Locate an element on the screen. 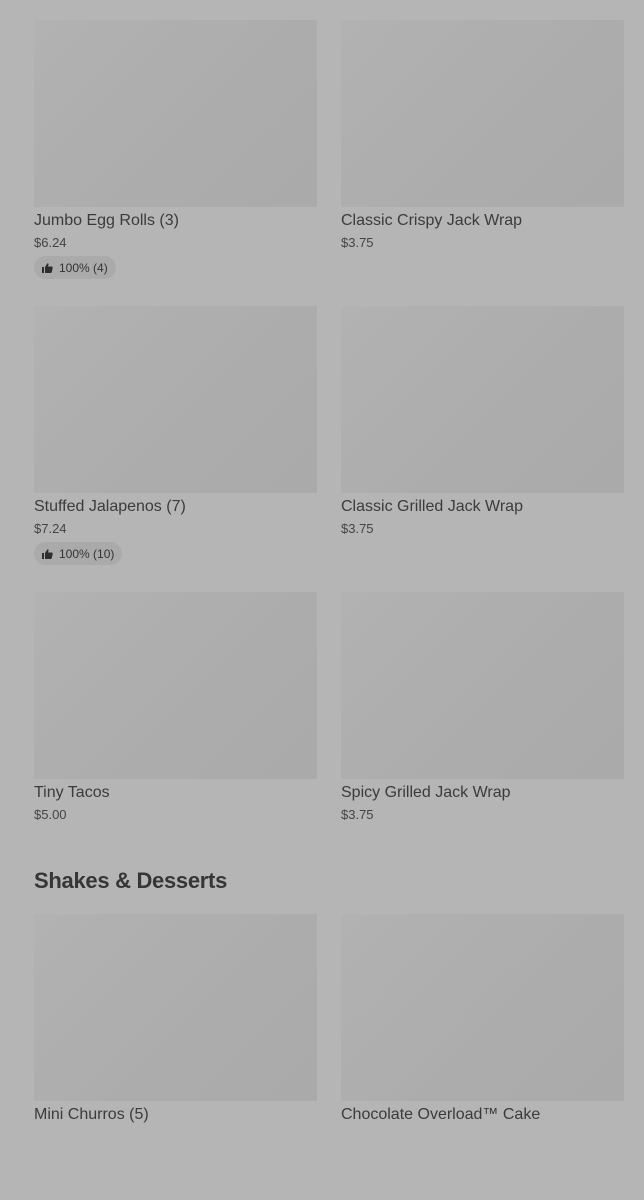 Image resolution: width=644 pixels, height=1200 pixels. menu-item-card: Mini Churros (5) is located at coordinates (175, 1057).